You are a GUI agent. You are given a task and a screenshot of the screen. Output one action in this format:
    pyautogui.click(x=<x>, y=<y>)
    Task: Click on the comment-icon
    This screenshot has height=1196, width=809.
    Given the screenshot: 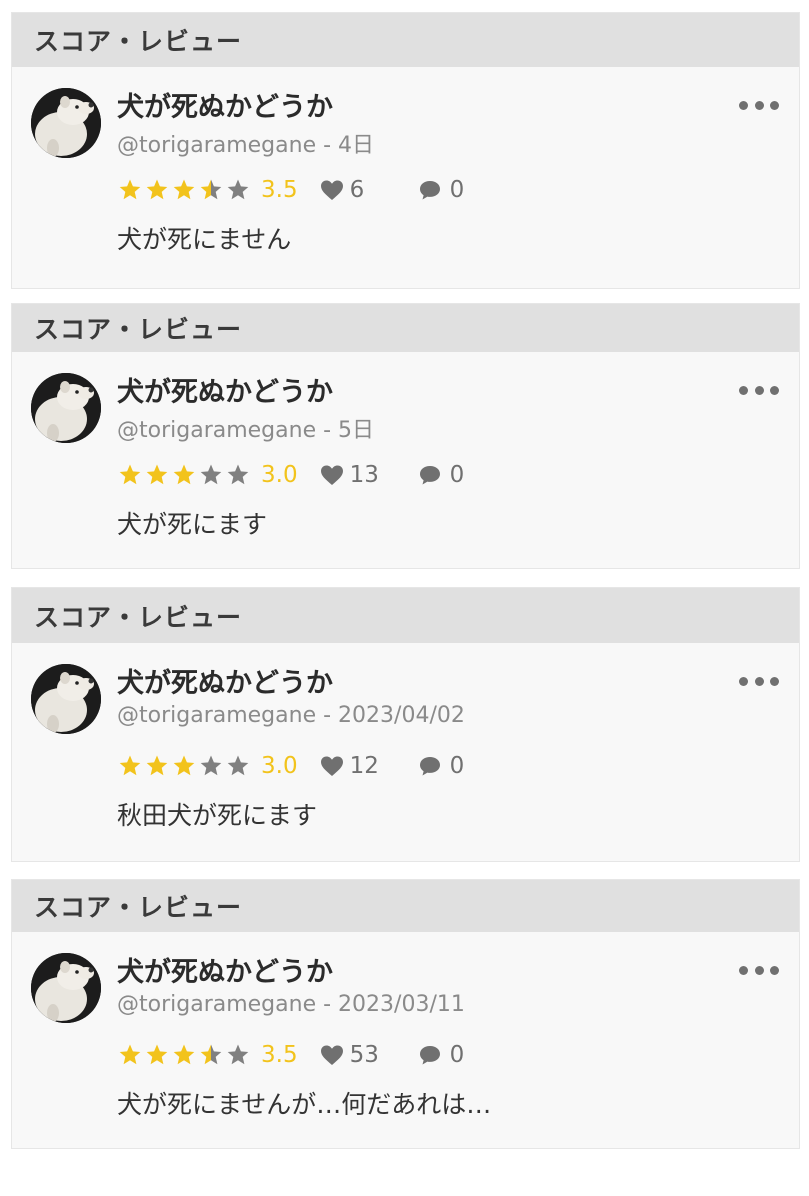 What is the action you would take?
    pyautogui.click(x=429, y=766)
    